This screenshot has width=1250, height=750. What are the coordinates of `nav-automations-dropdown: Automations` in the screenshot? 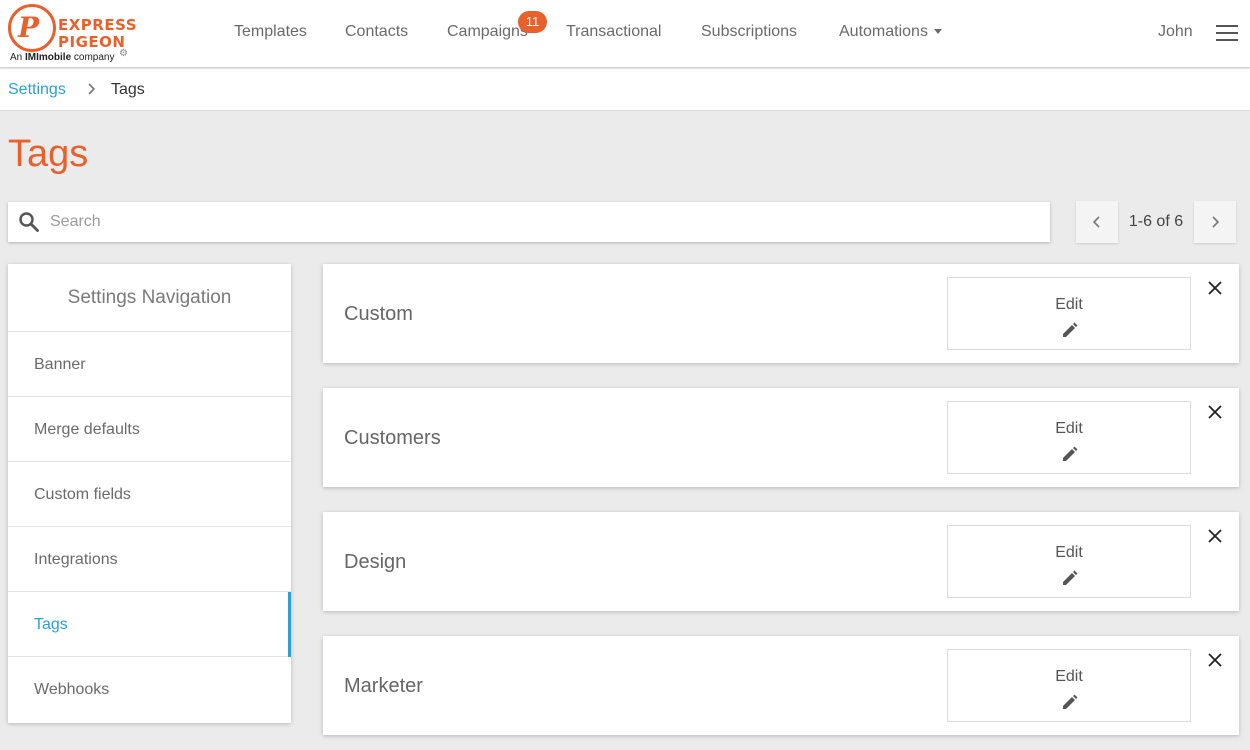 It's located at (890, 32).